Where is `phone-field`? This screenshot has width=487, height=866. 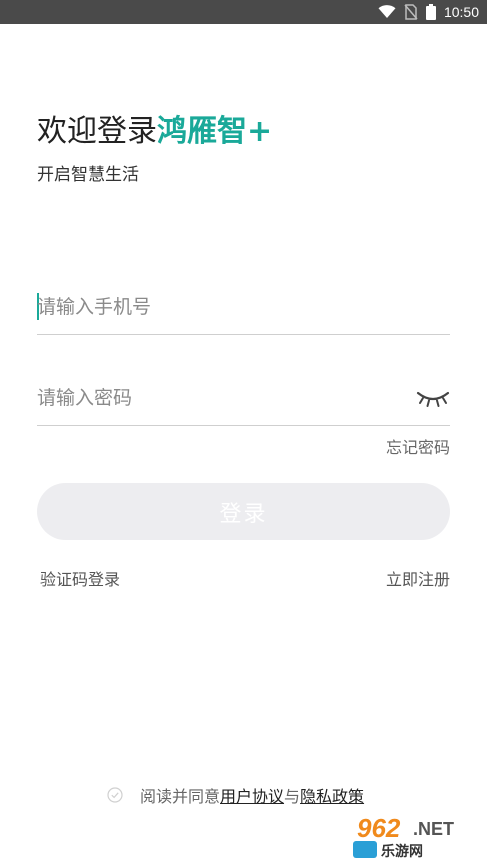
phone-field is located at coordinates (243, 309).